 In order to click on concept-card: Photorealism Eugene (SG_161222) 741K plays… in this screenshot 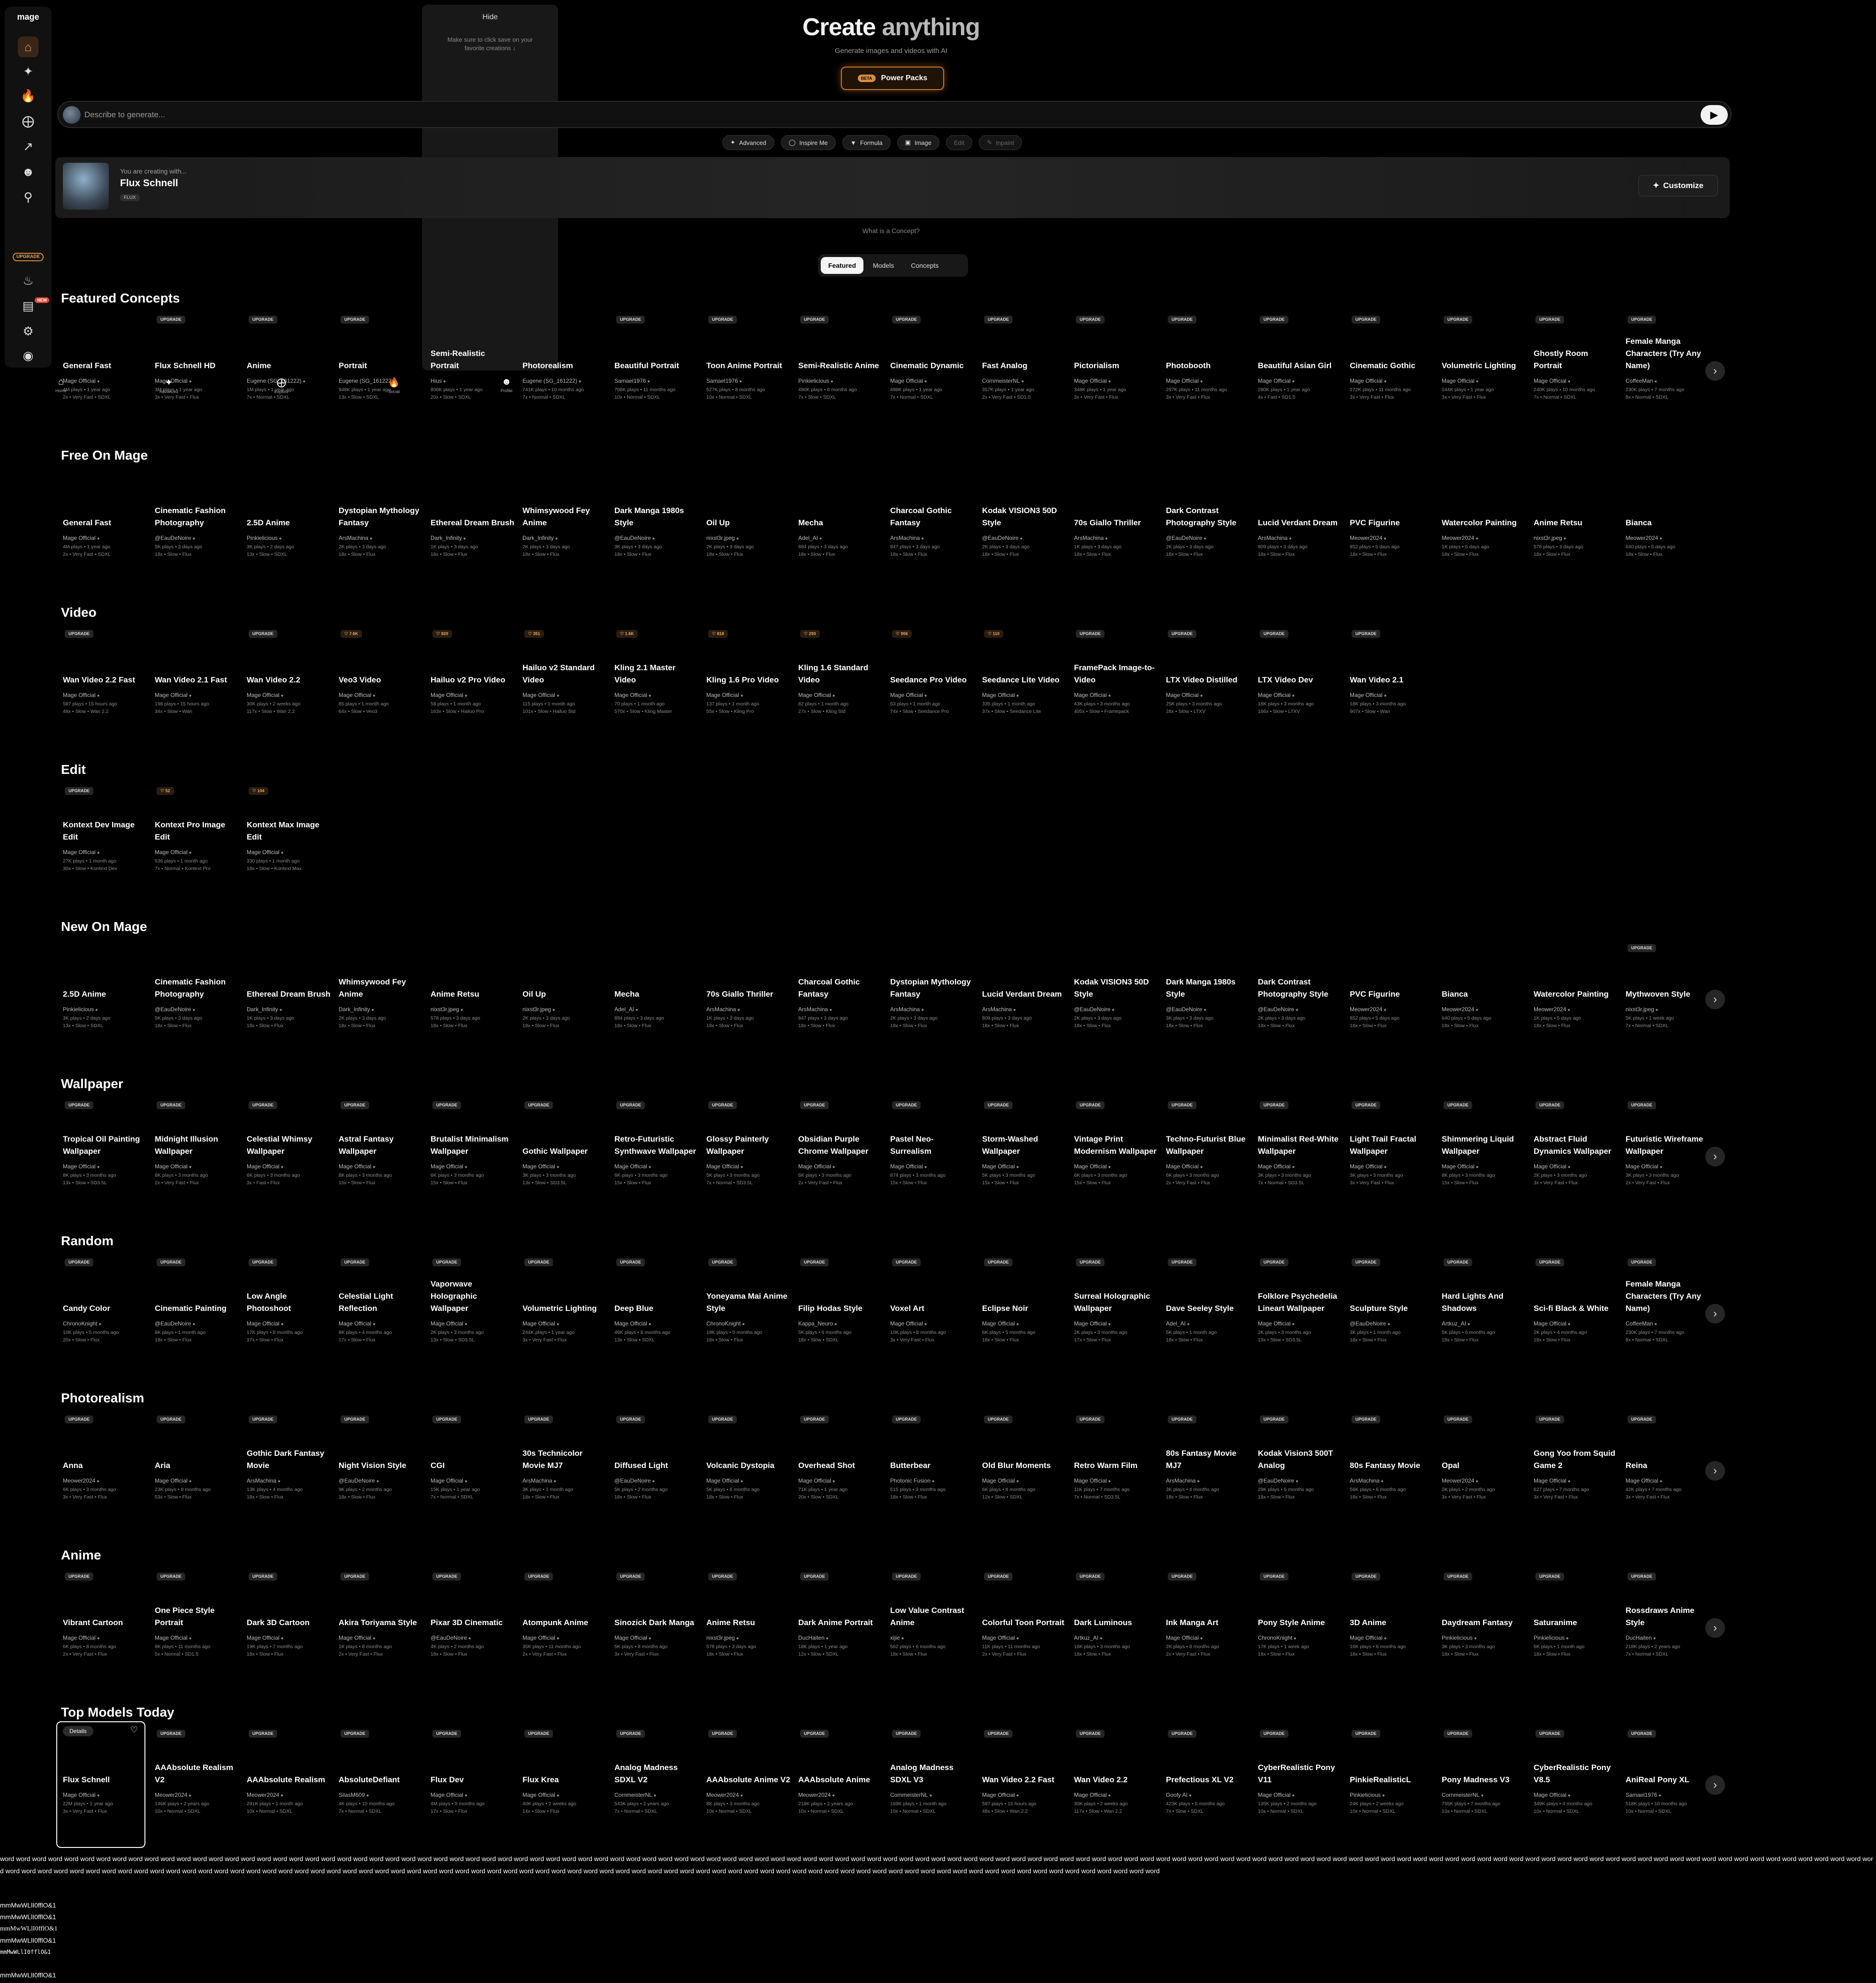, I will do `click(563, 358)`.